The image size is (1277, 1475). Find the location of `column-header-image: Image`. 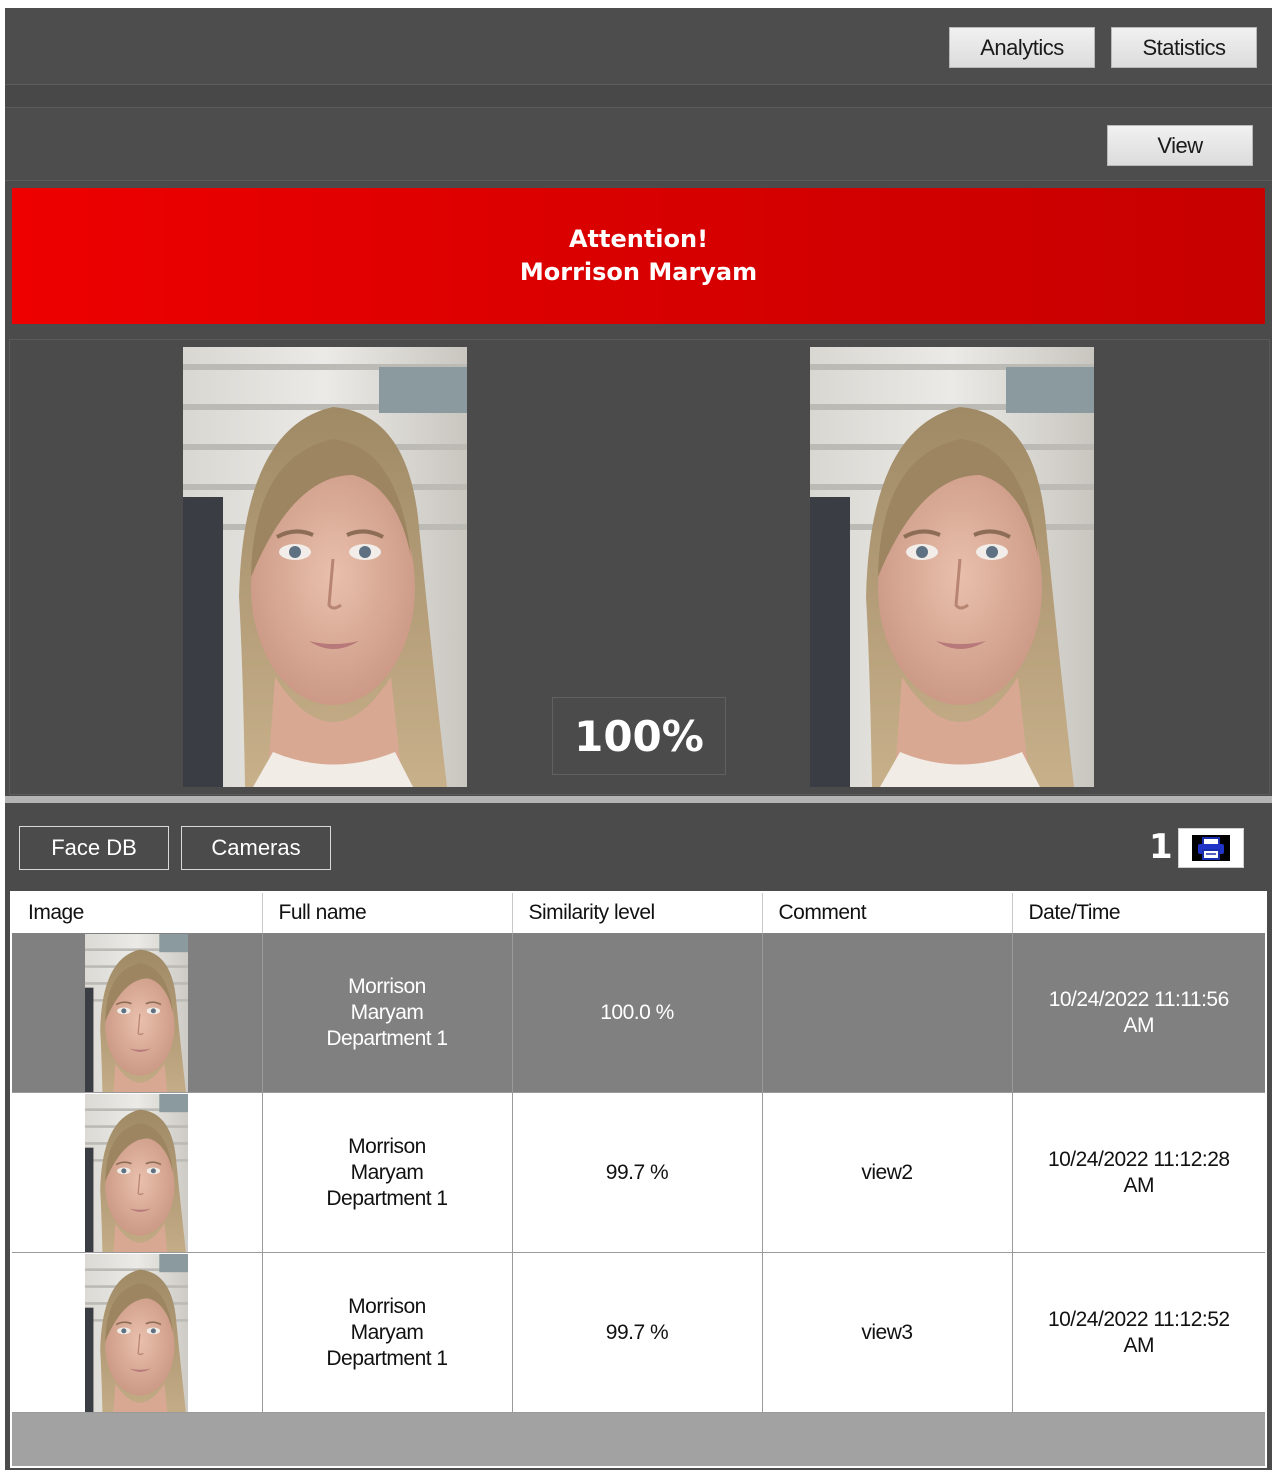

column-header-image: Image is located at coordinates (137, 913).